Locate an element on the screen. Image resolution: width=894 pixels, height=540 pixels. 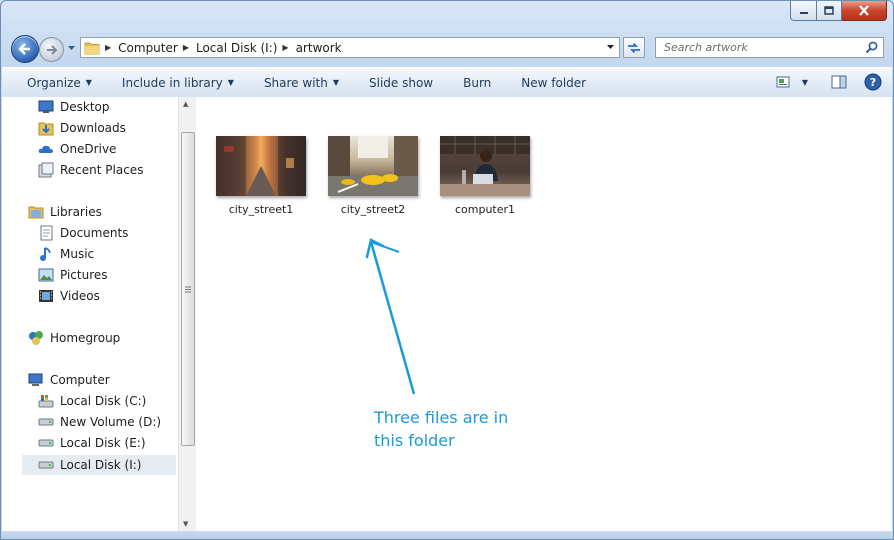
forward-button is located at coordinates (51, 49).